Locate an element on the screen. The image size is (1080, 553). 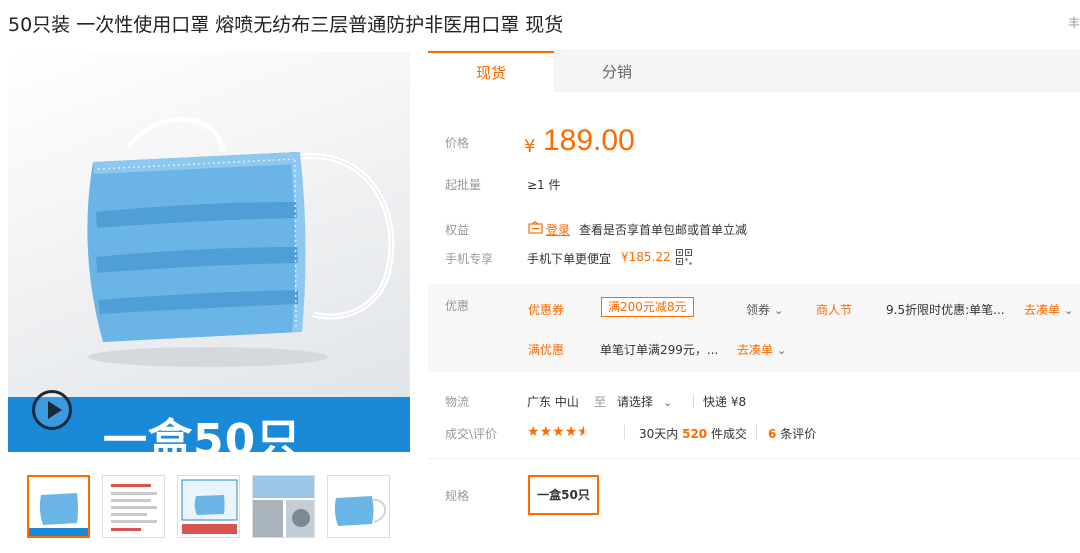
reviews-label: 成交\评价 is located at coordinates (471, 434).